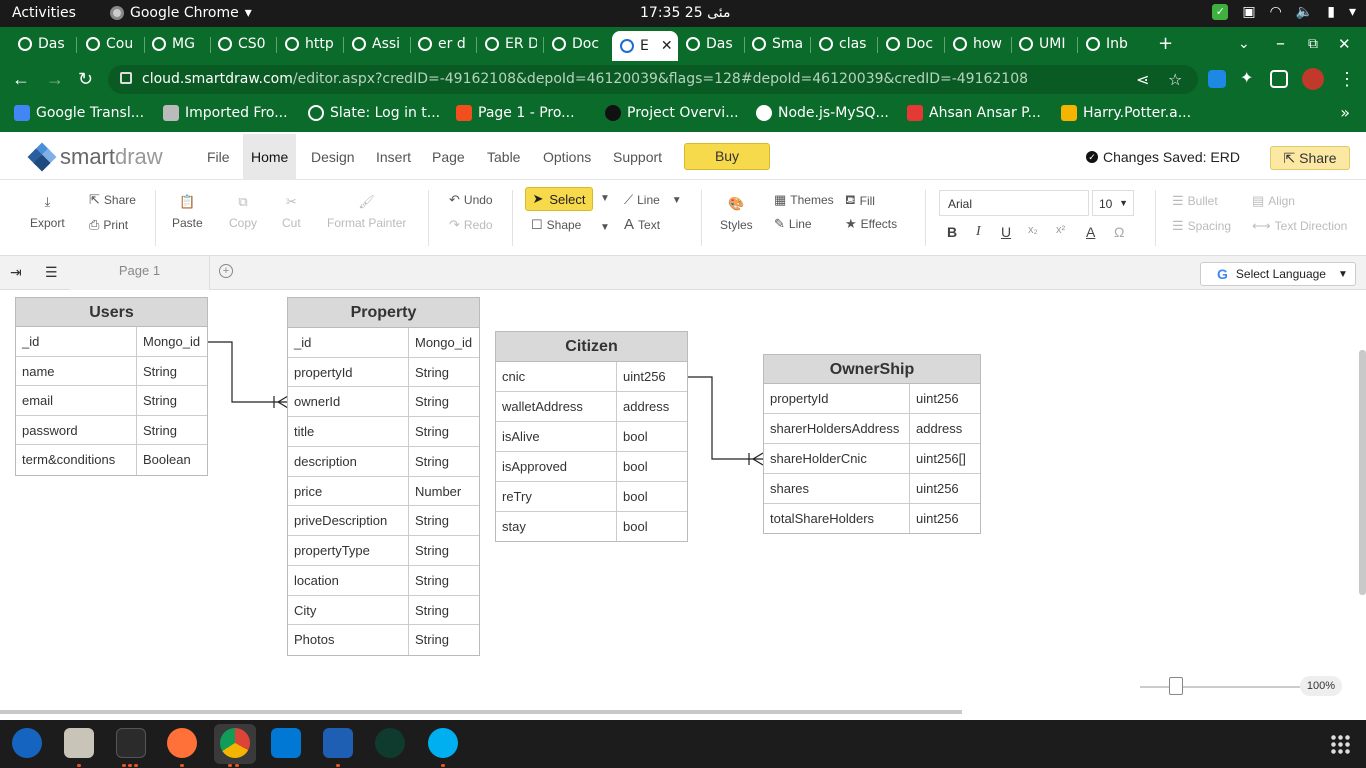 The height and width of the screenshot is (768, 1366). Describe the element at coordinates (1279, 79) in the screenshot. I see `side-panel-icon` at that location.